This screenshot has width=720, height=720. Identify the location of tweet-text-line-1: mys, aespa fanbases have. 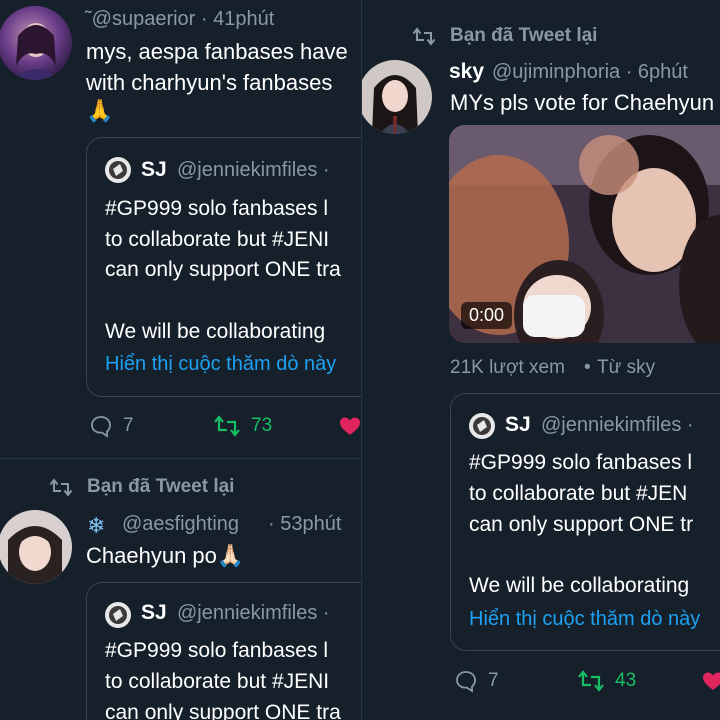
(217, 51).